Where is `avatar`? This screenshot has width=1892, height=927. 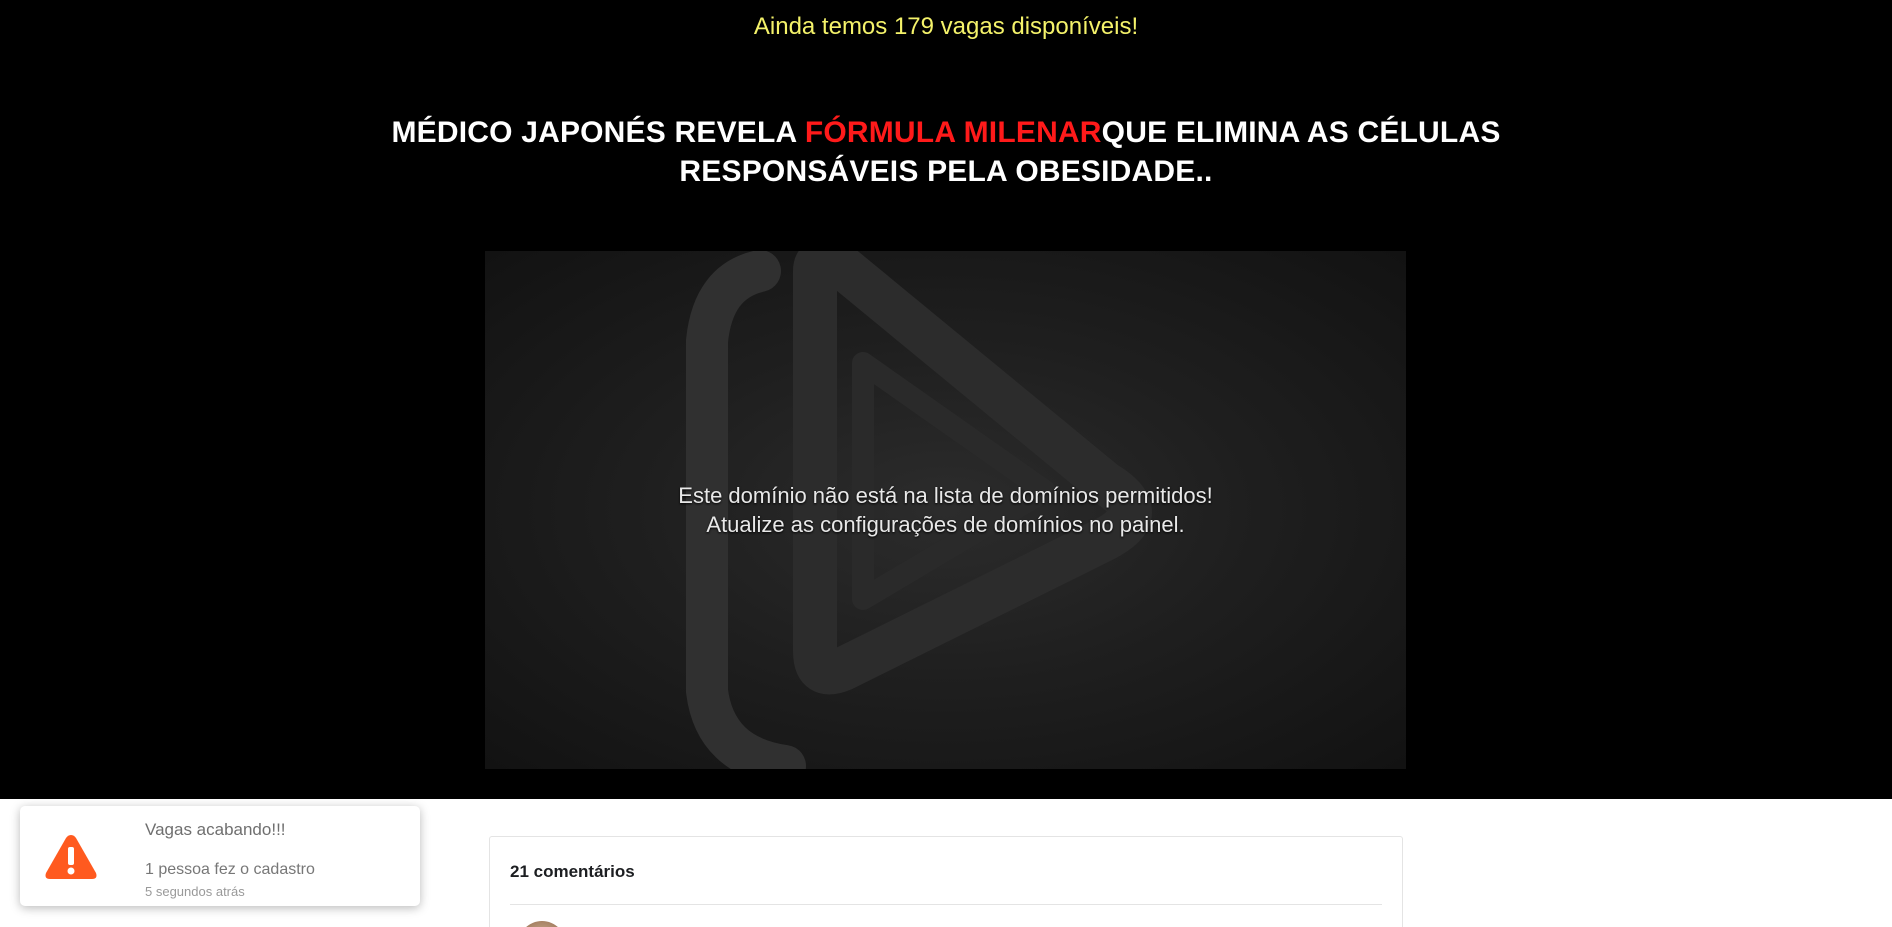 avatar is located at coordinates (542, 924).